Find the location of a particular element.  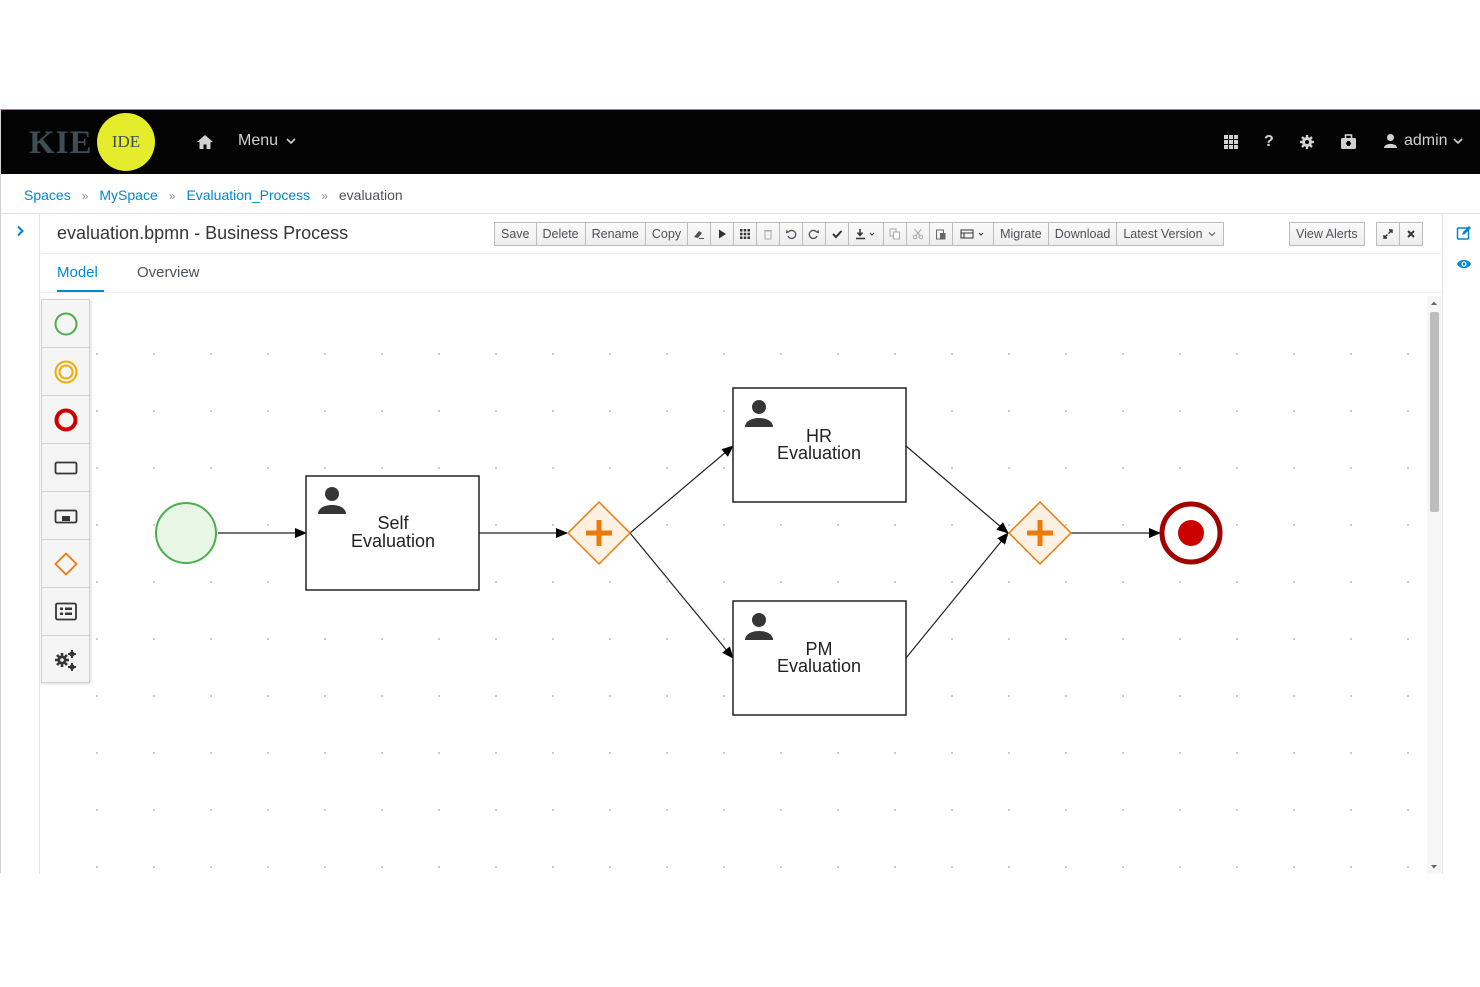

top-navbar: KIE IDE Menu ? admin is located at coordinates (740, 142).